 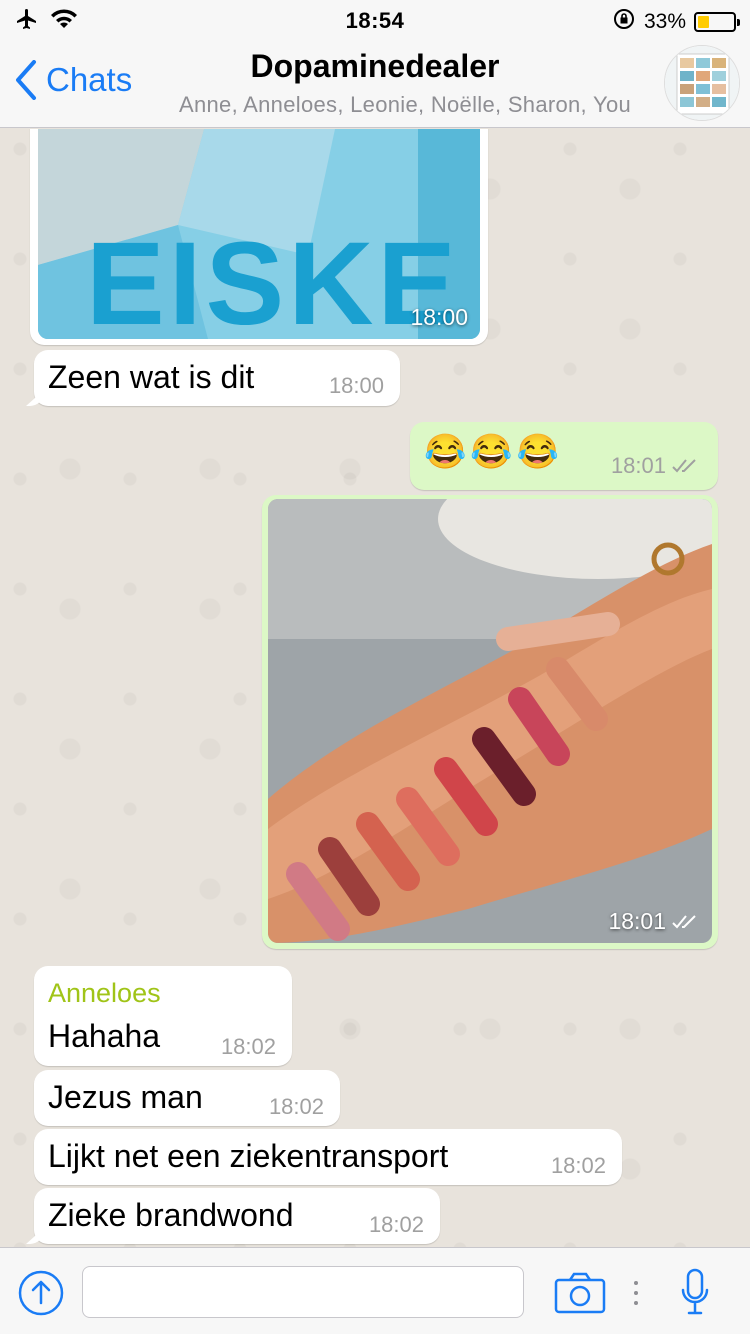 I want to click on camera-icon, so click(x=580, y=1295).